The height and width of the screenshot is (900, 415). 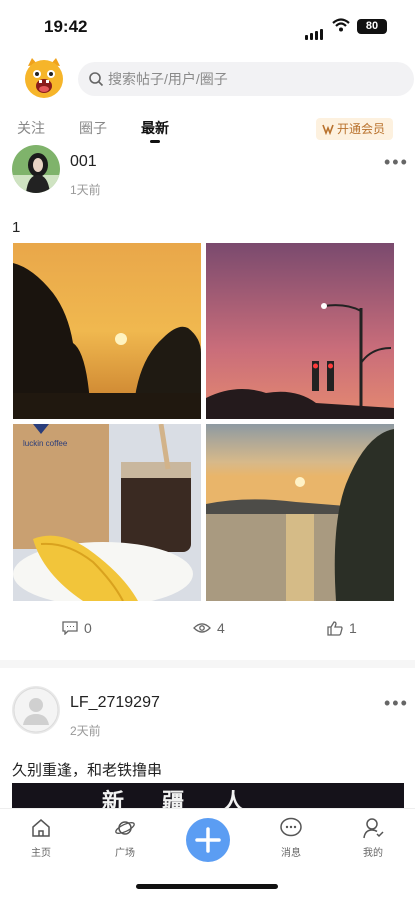 What do you see at coordinates (70, 628) in the screenshot?
I see `comment-icon` at bounding box center [70, 628].